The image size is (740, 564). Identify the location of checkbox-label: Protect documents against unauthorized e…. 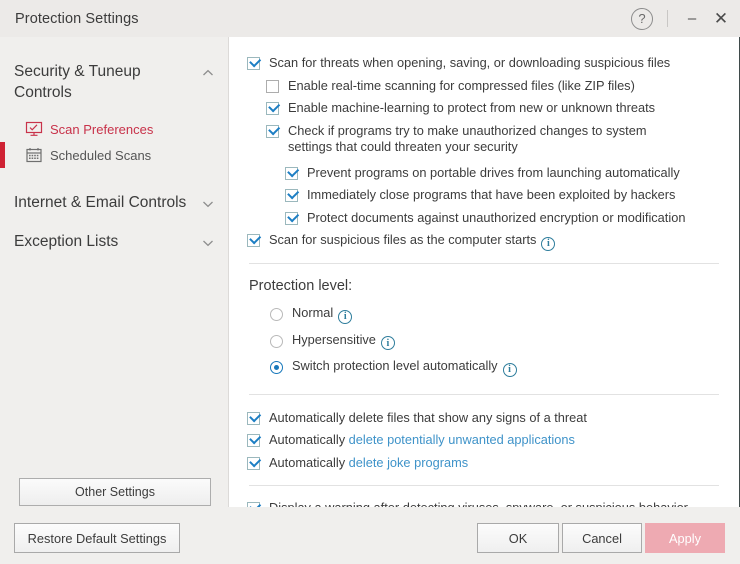
(496, 217).